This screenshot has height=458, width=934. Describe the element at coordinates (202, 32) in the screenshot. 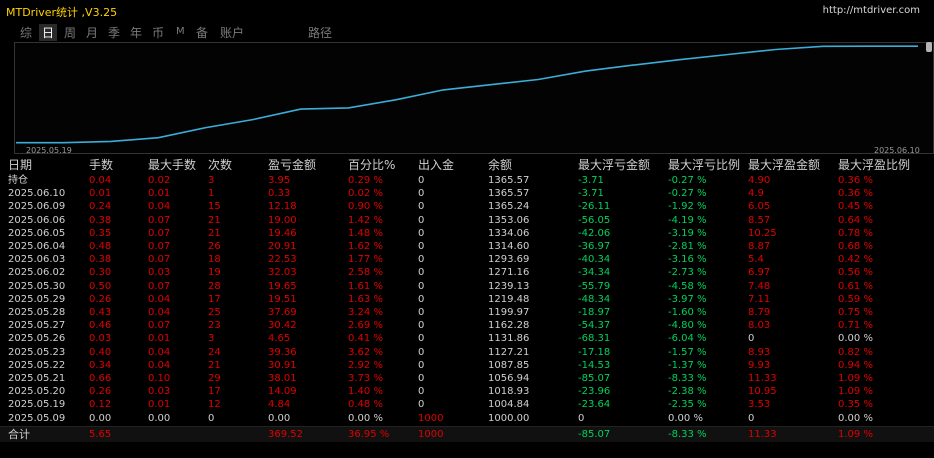

I see `tab-notes: 备` at that location.